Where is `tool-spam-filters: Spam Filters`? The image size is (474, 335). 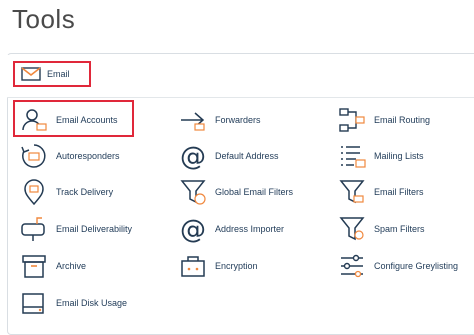 tool-spam-filters: Spam Filters is located at coordinates (381, 229).